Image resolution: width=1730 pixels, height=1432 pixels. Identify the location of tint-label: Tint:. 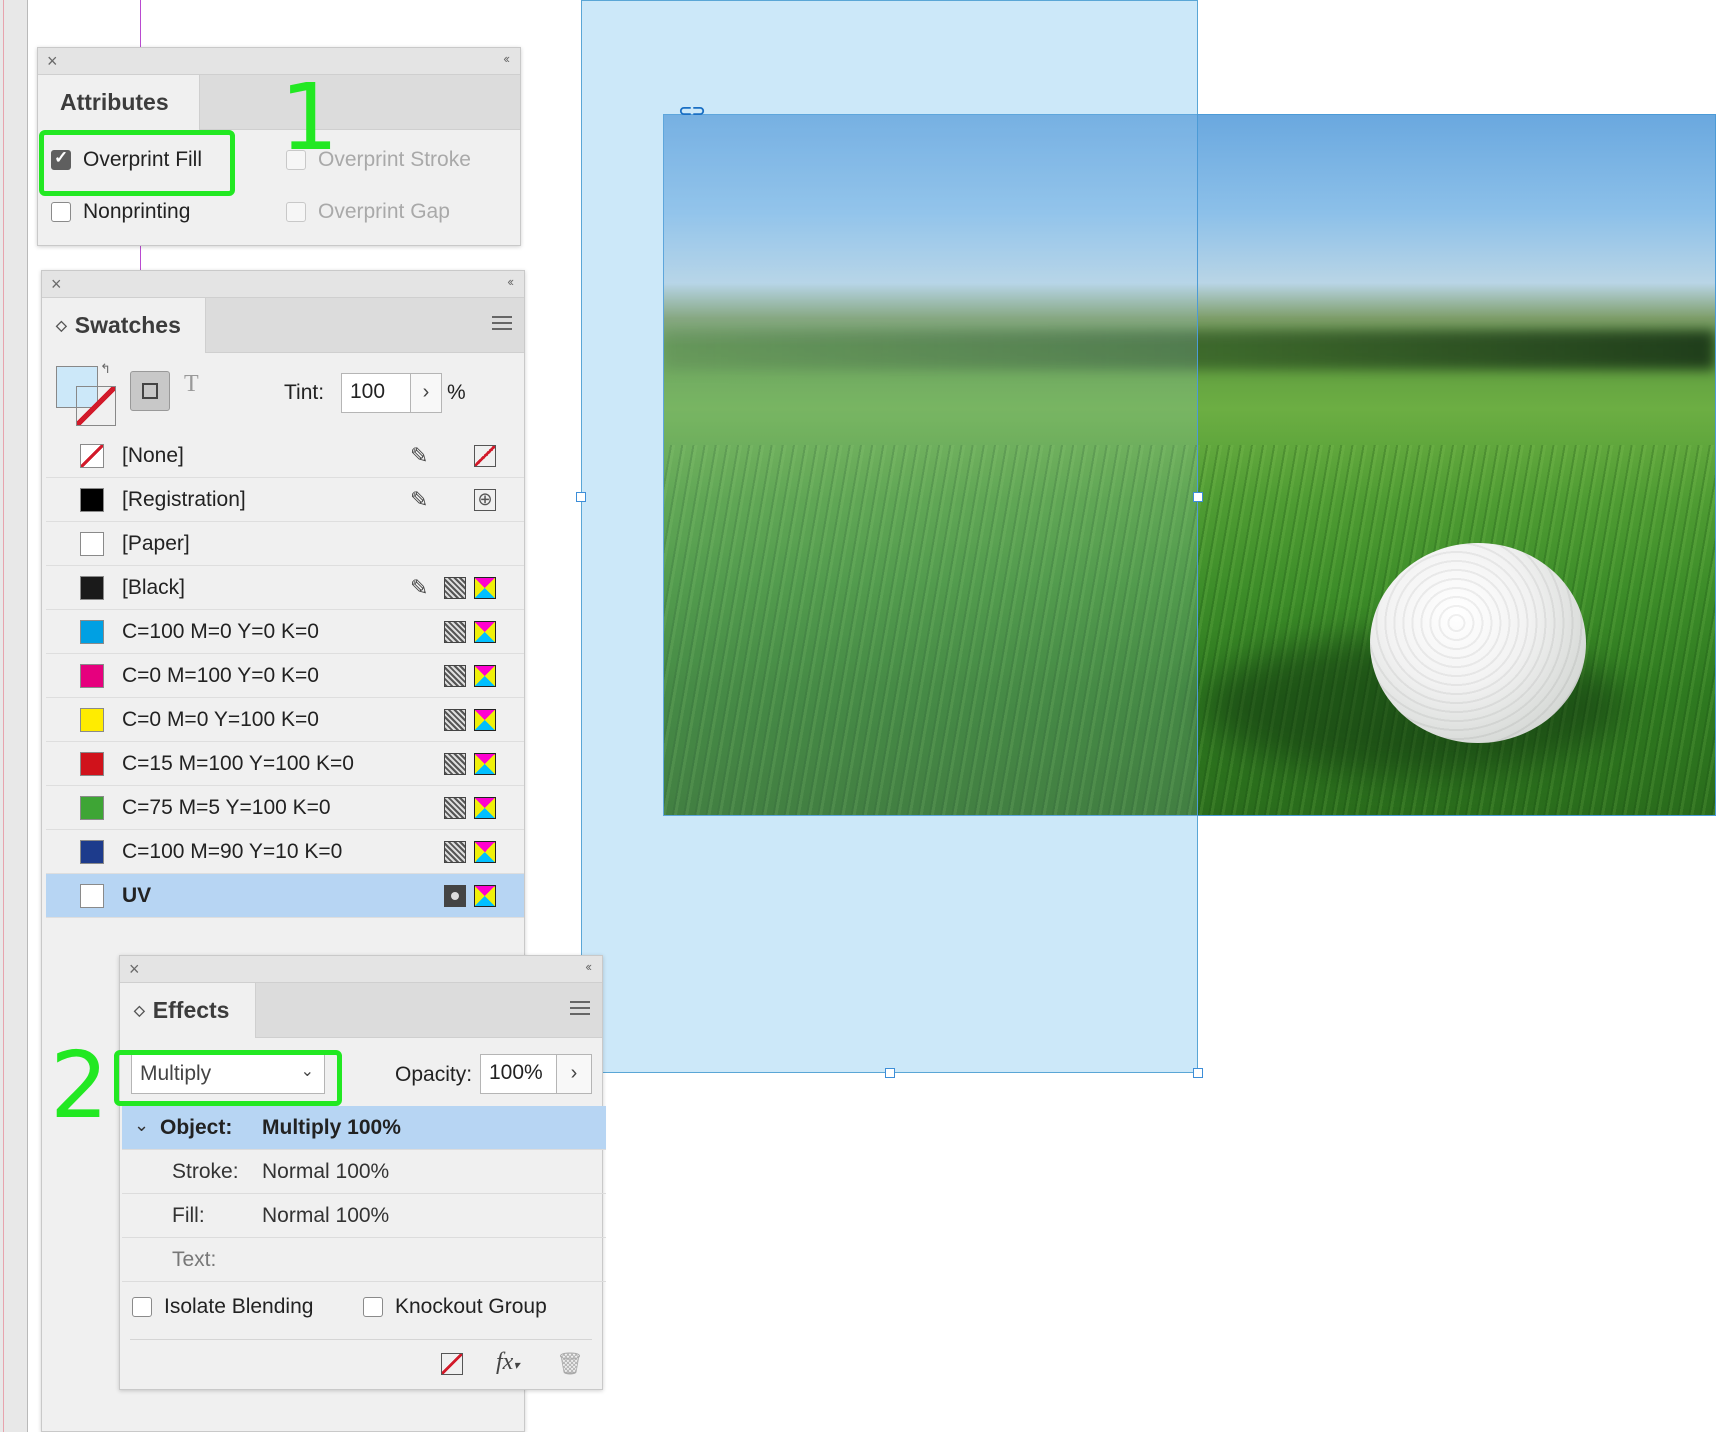
(304, 392).